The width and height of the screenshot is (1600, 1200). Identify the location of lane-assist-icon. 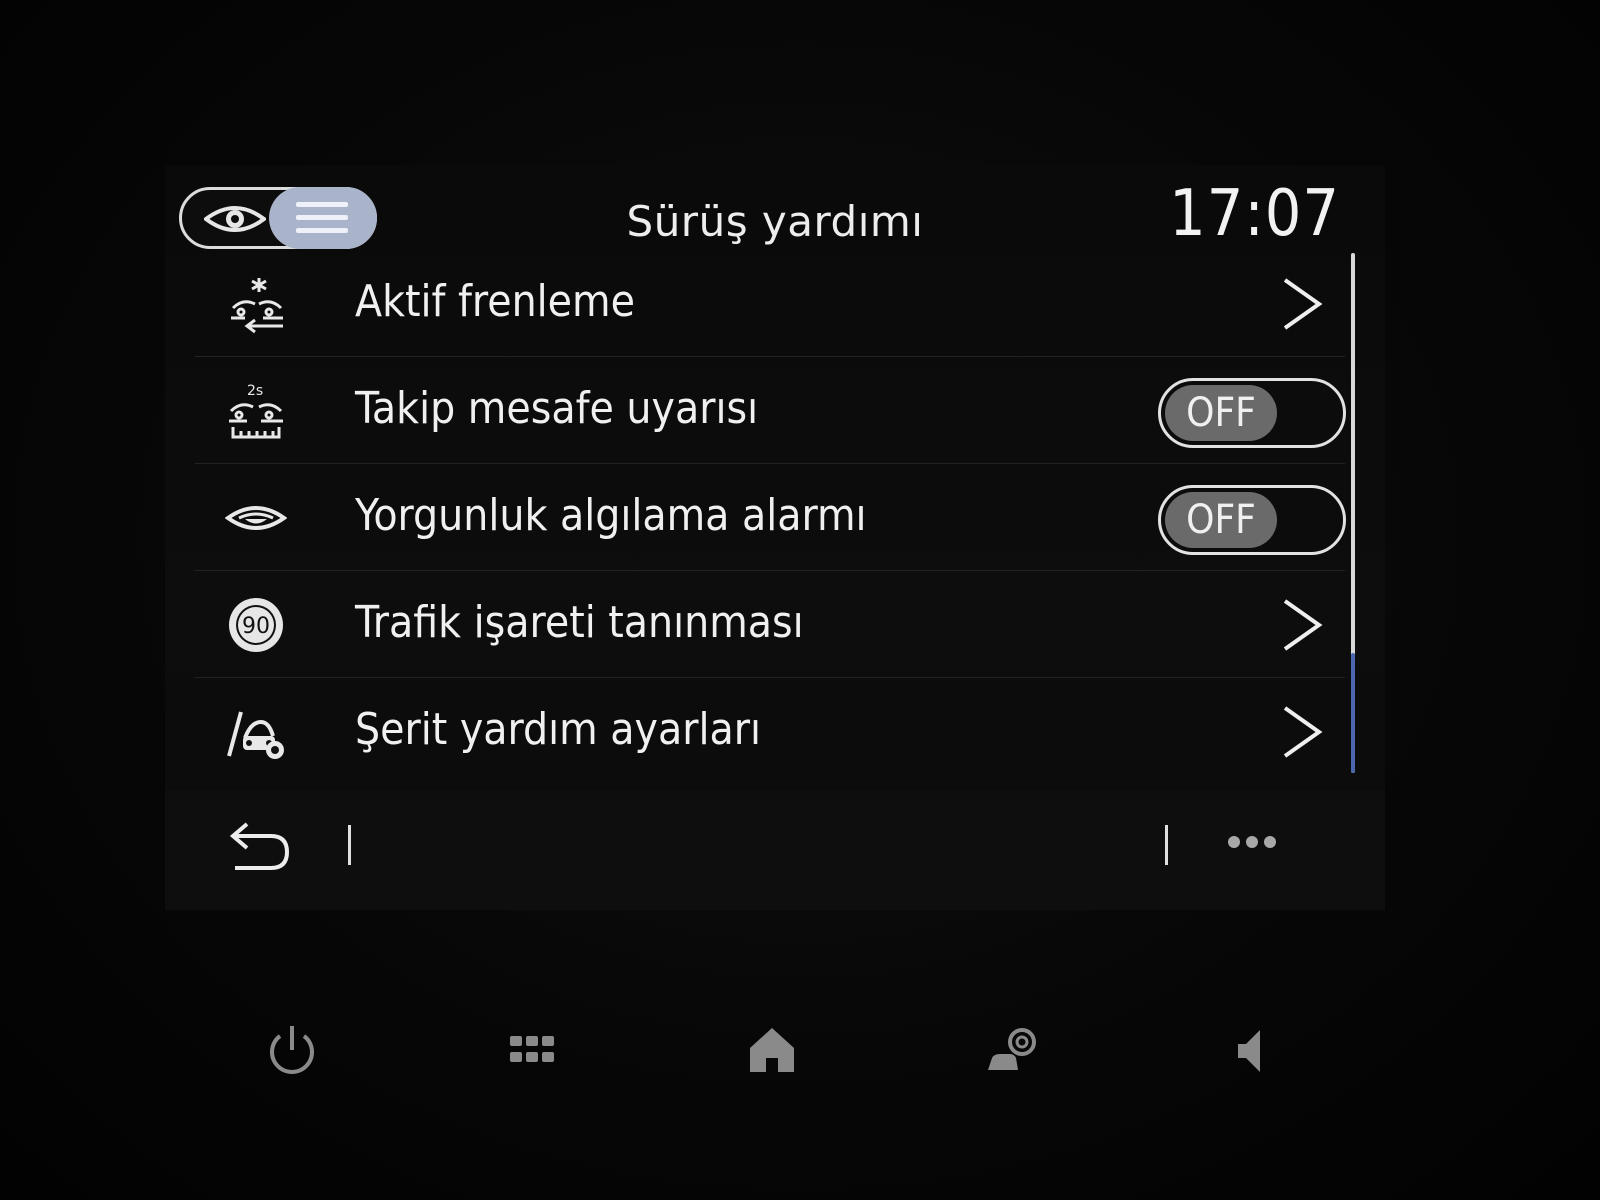
(255, 735).